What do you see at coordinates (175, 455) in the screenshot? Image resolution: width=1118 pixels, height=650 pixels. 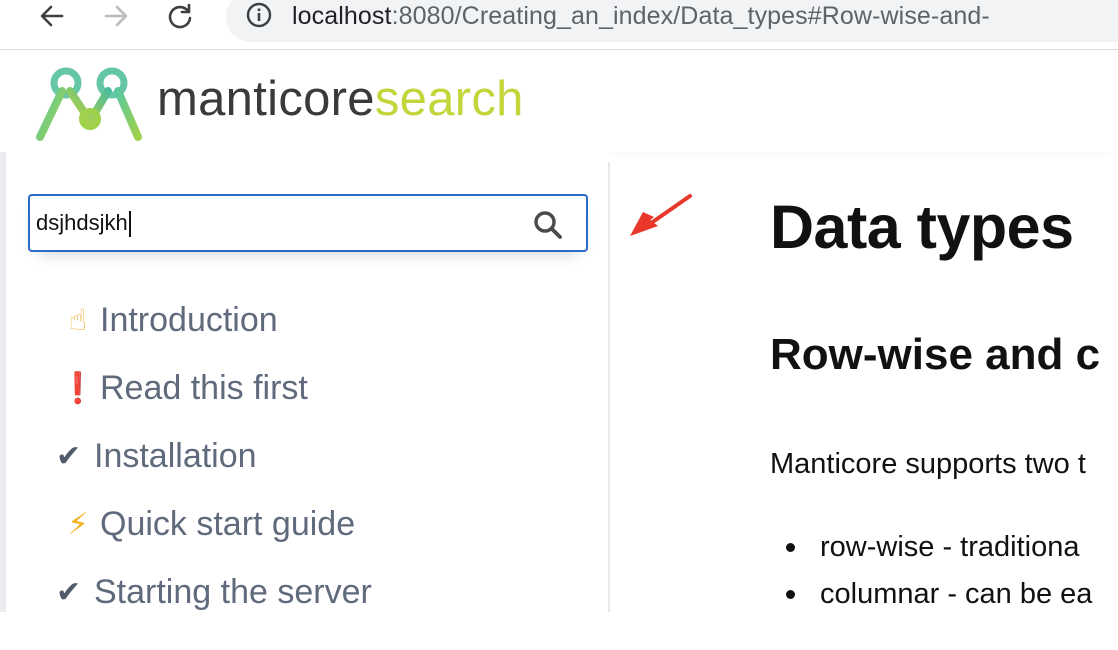 I see `sidebar-item-label: Installation` at bounding box center [175, 455].